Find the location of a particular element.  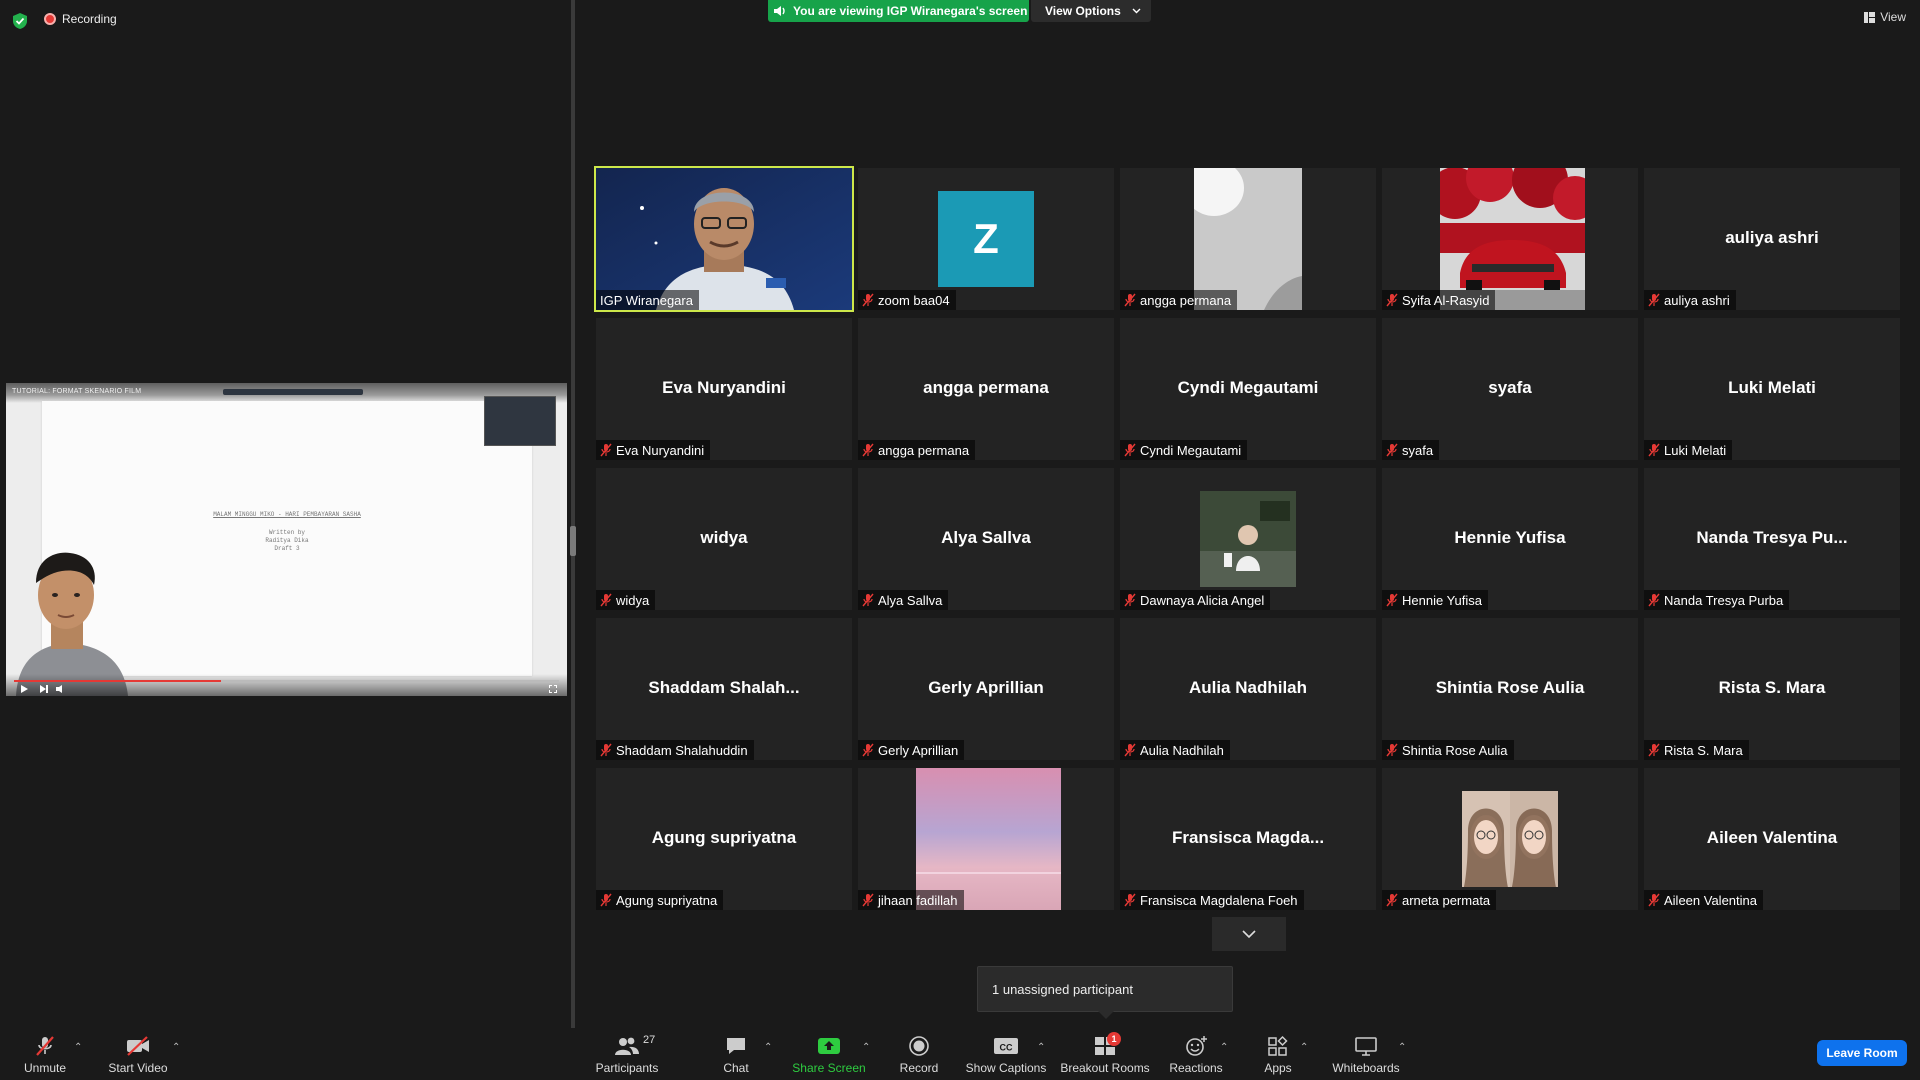

fullscreen-icon is located at coordinates (553, 689).